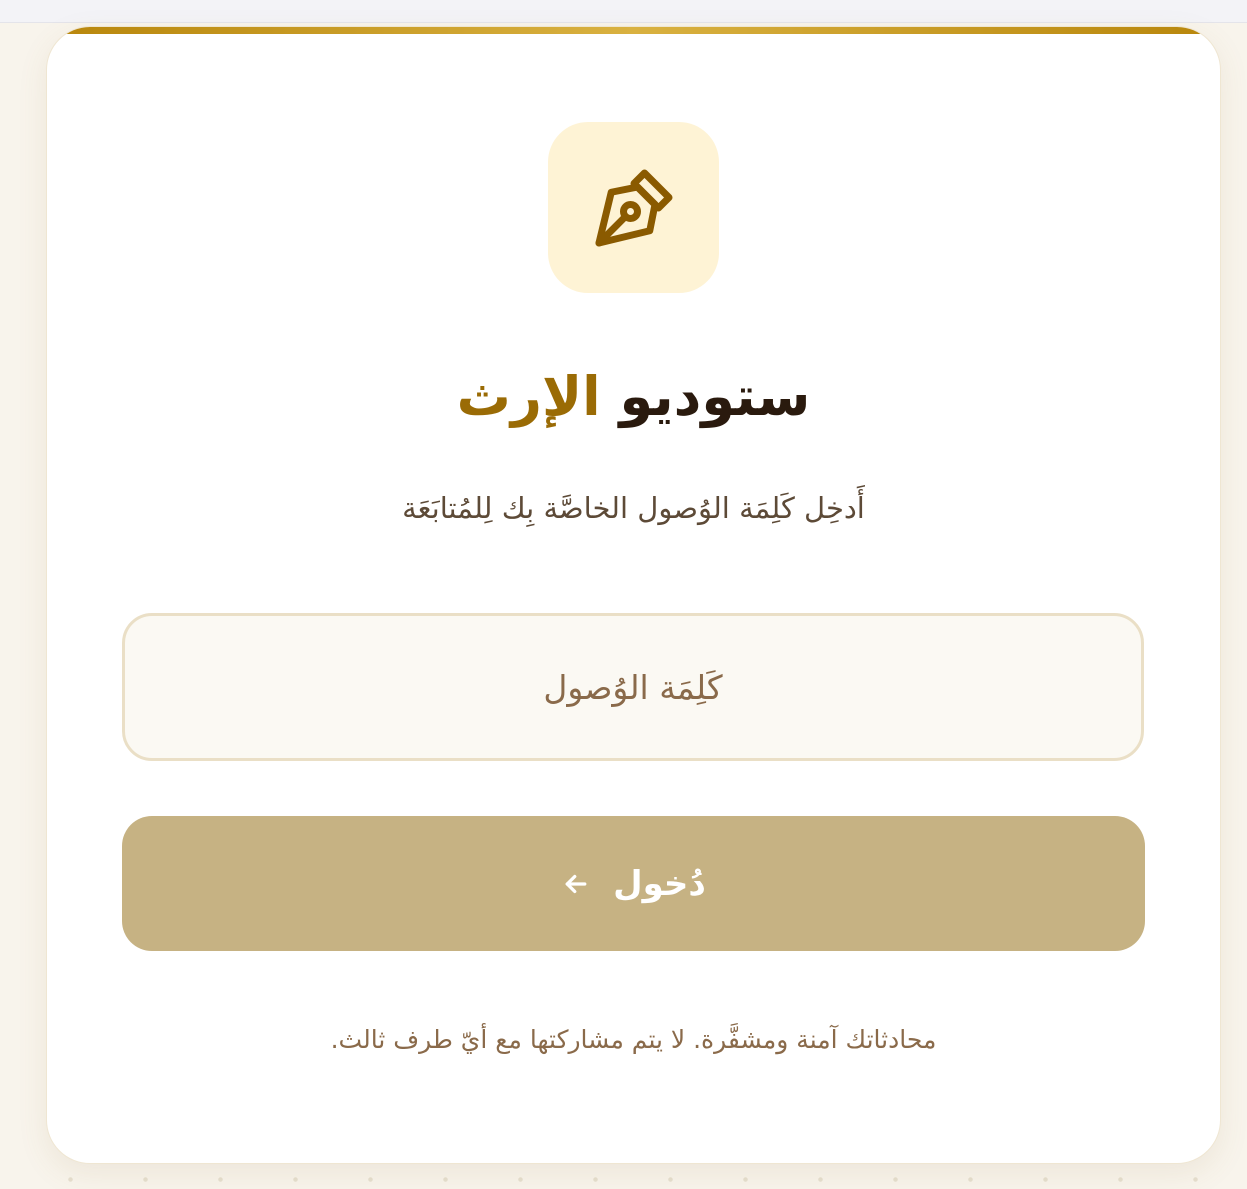  I want to click on password-input, so click(633, 687).